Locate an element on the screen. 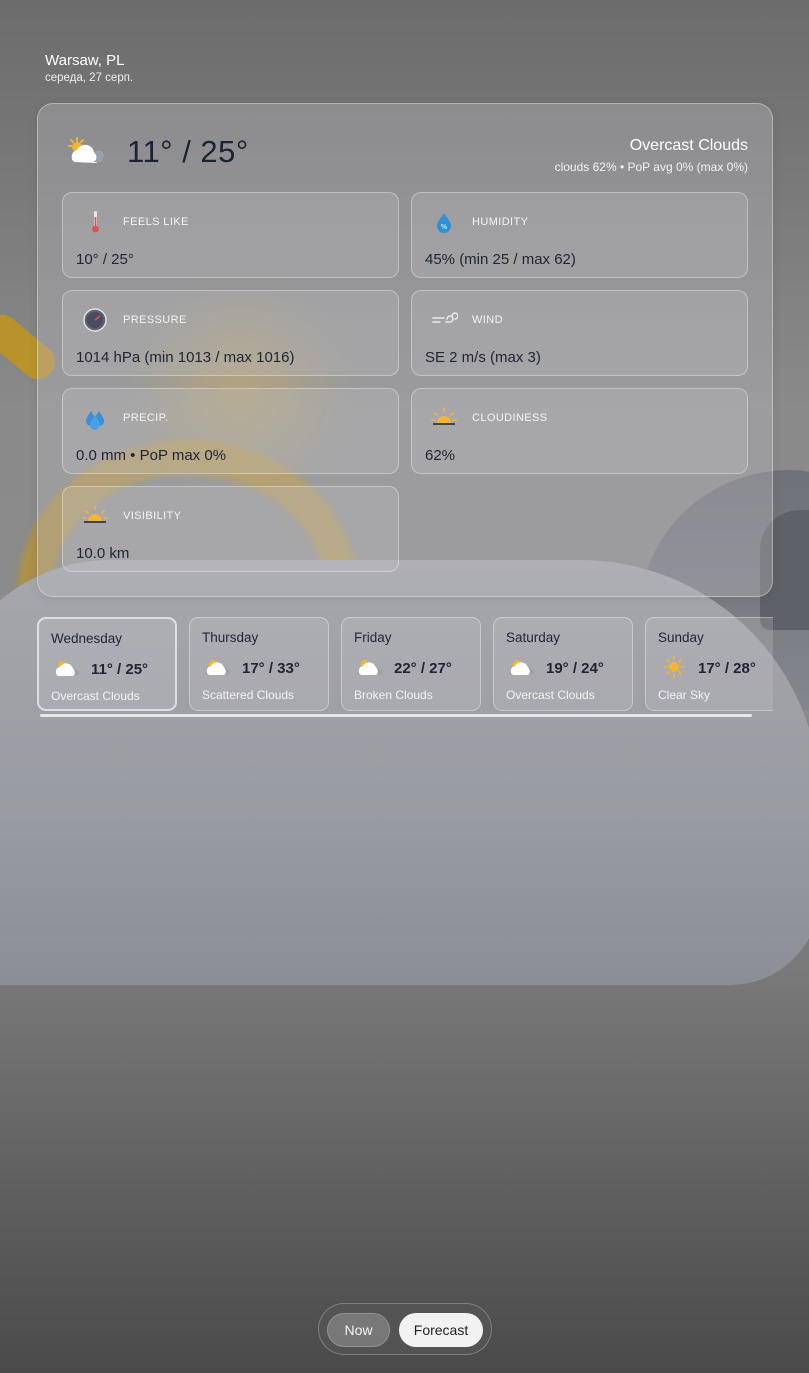  metric-precipitation: PRECIP. 0.0 mm • PoP max 0% is located at coordinates (230, 431).